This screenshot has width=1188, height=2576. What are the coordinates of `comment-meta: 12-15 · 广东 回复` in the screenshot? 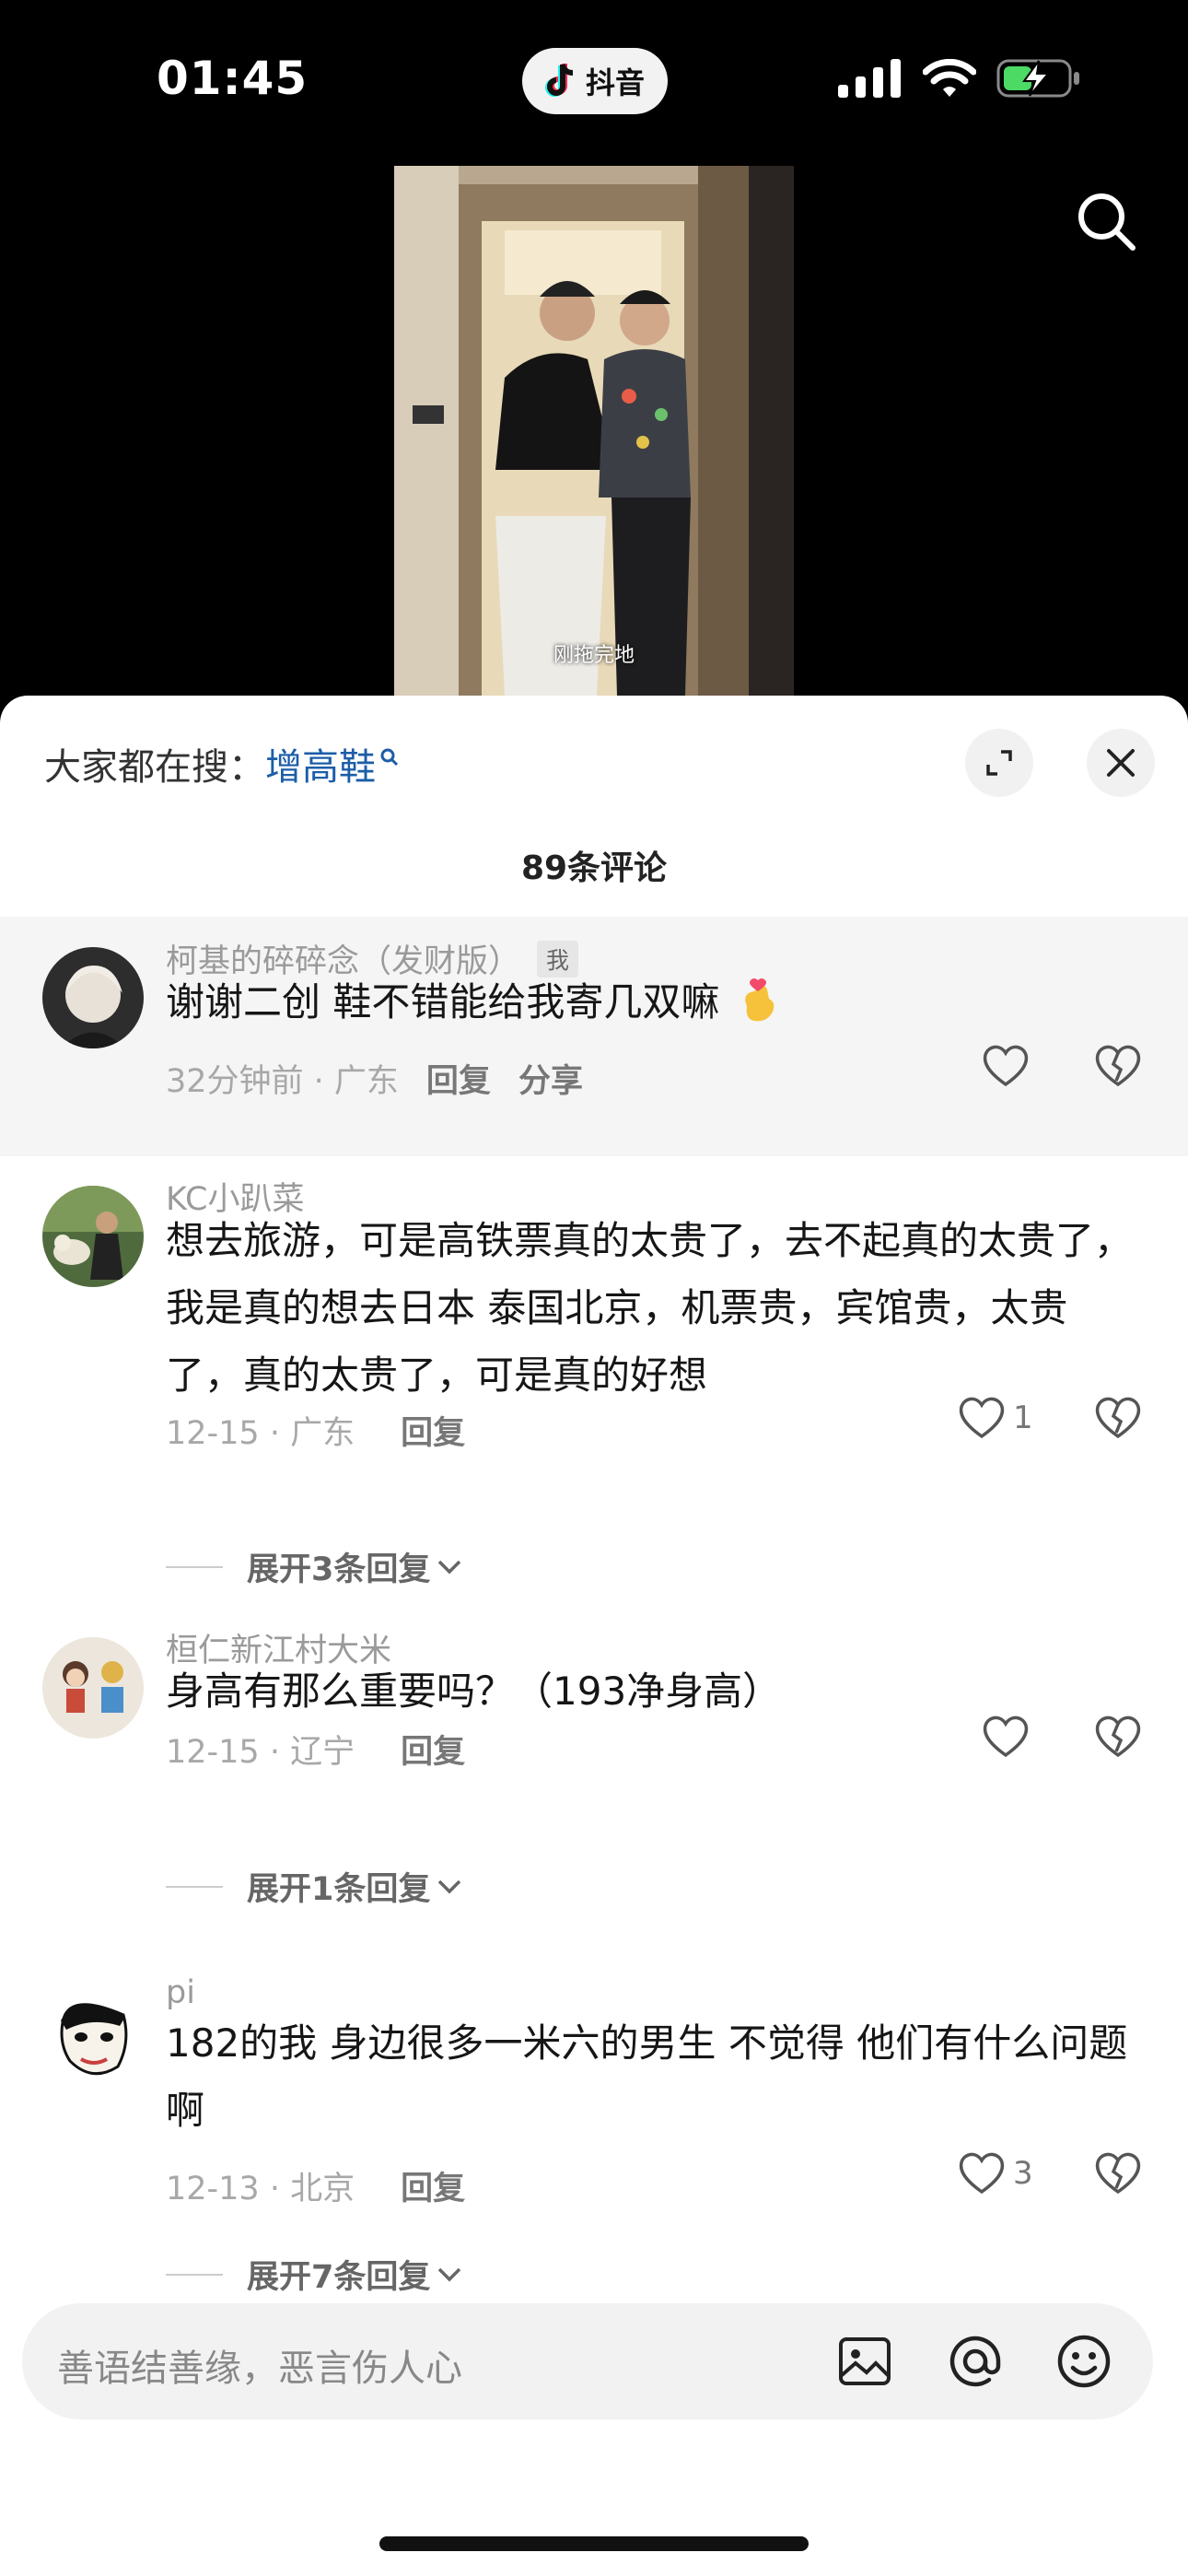 It's located at (315, 1430).